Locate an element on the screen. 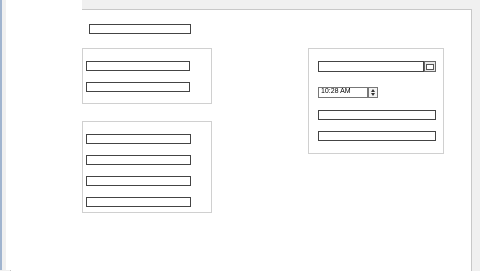  spin-up-arrow-icon is located at coordinates (373, 90).